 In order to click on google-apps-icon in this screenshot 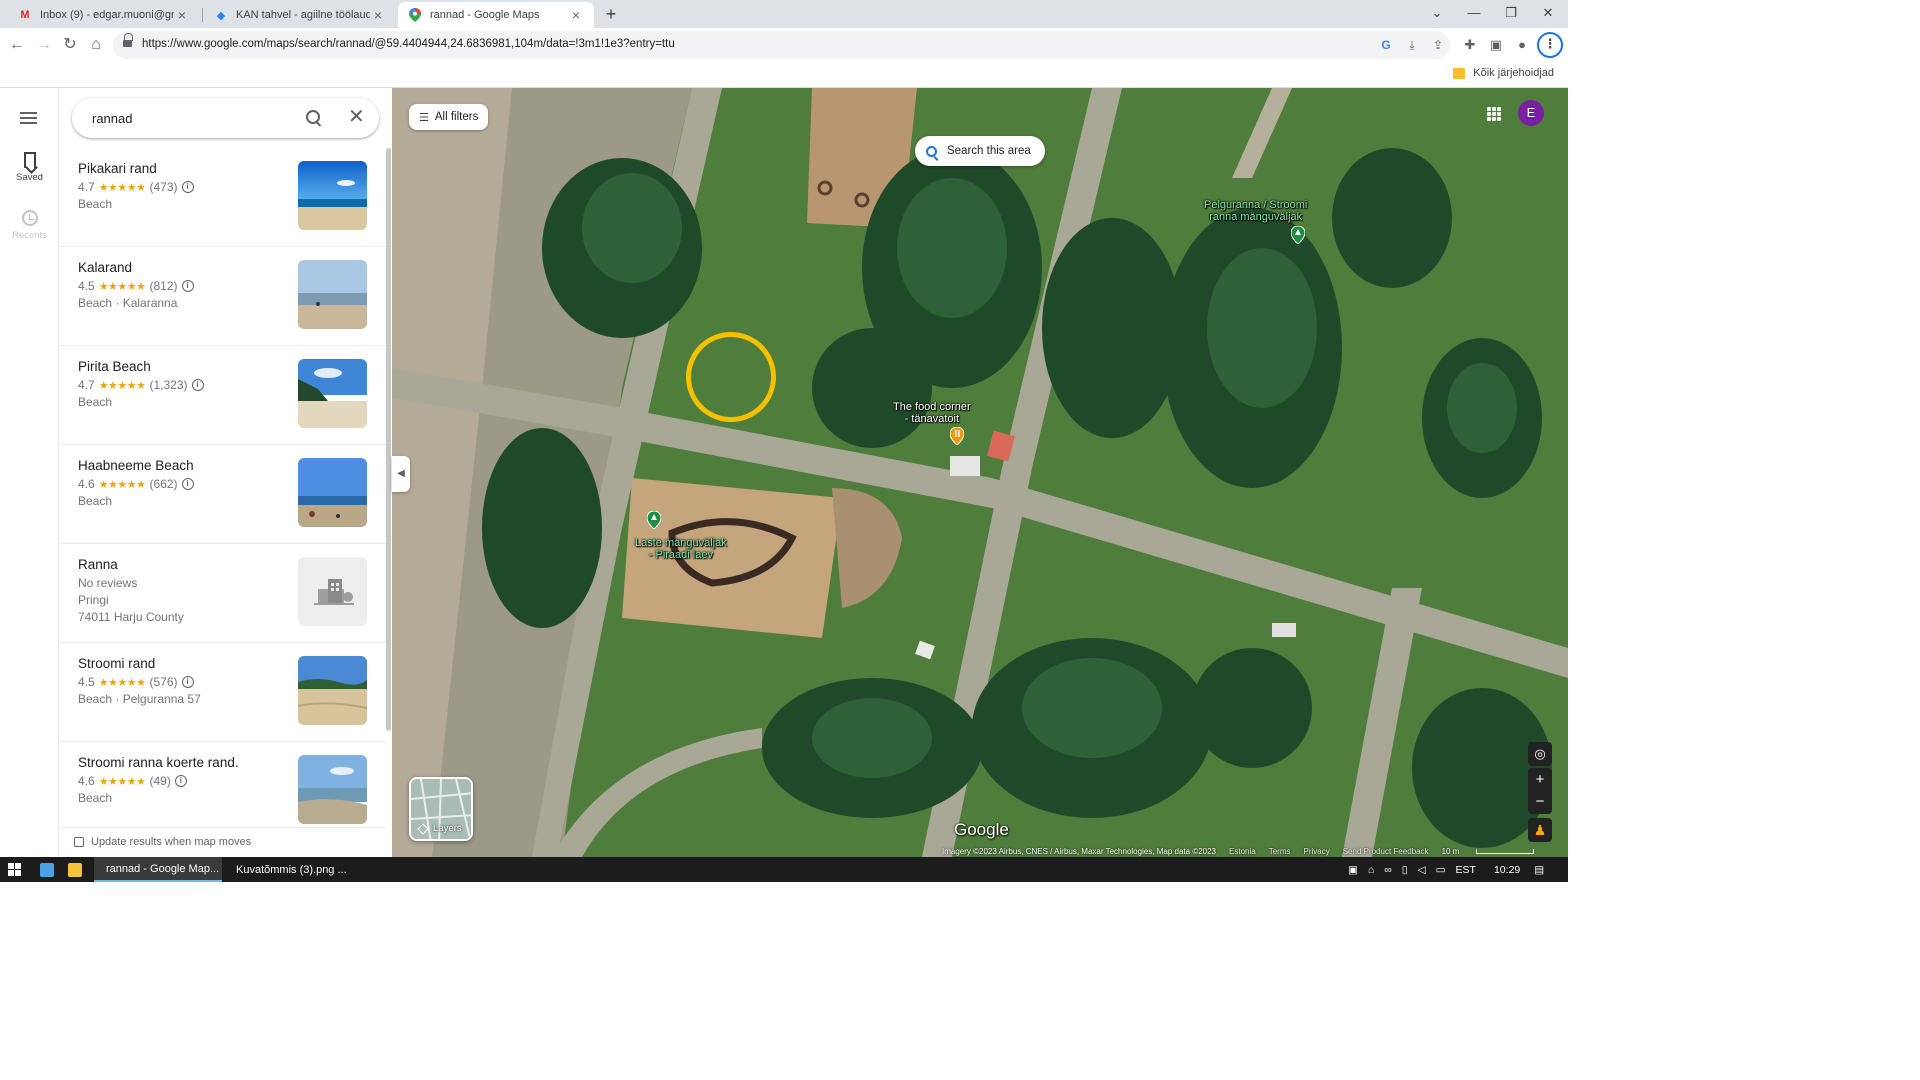, I will do `click(1494, 114)`.